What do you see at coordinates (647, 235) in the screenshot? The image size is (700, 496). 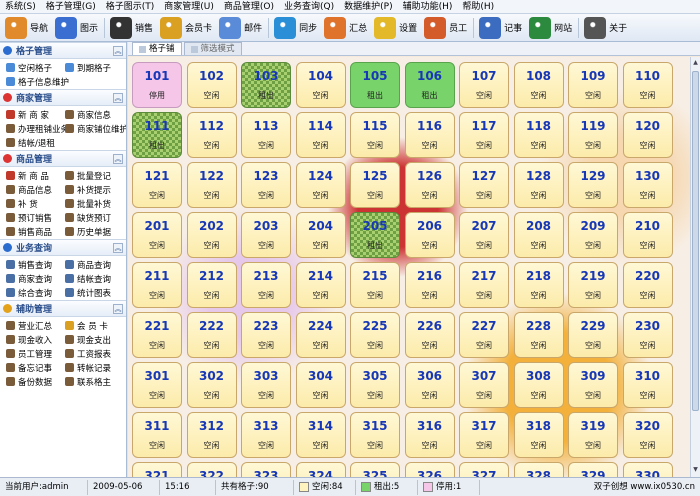 I see `locker-cell: 210 空闲` at bounding box center [647, 235].